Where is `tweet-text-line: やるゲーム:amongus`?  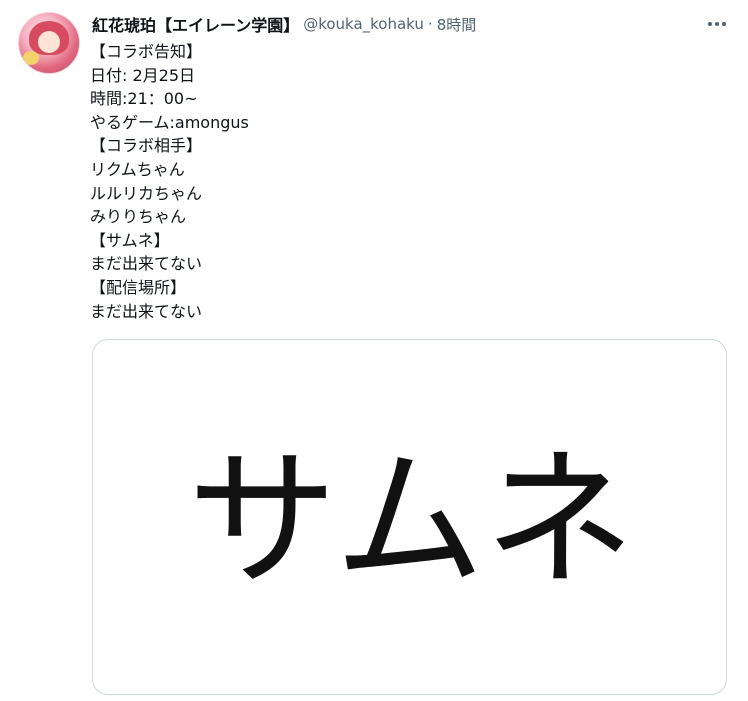 tweet-text-line: やるゲーム:amongus is located at coordinates (169, 122).